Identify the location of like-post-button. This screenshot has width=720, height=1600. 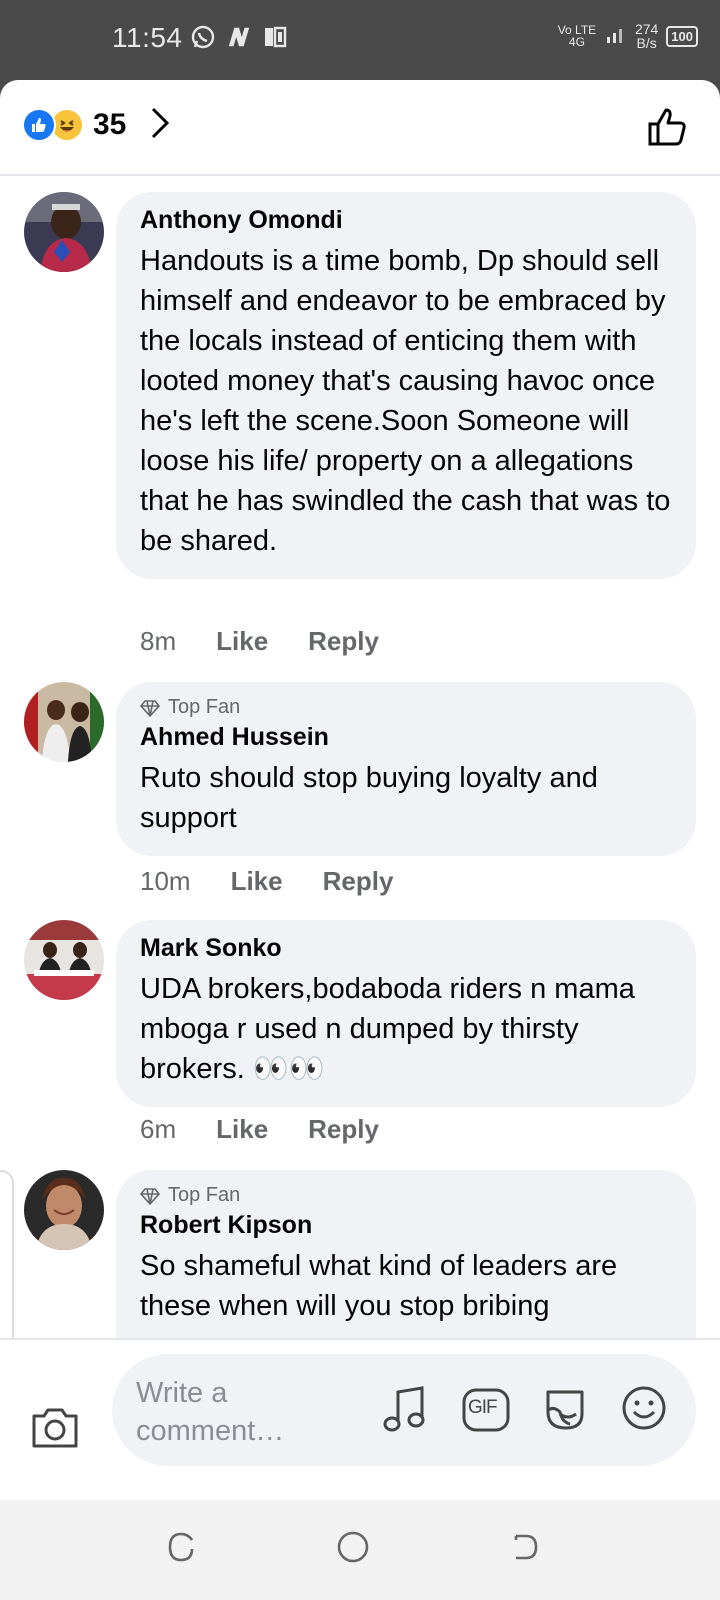
(668, 128).